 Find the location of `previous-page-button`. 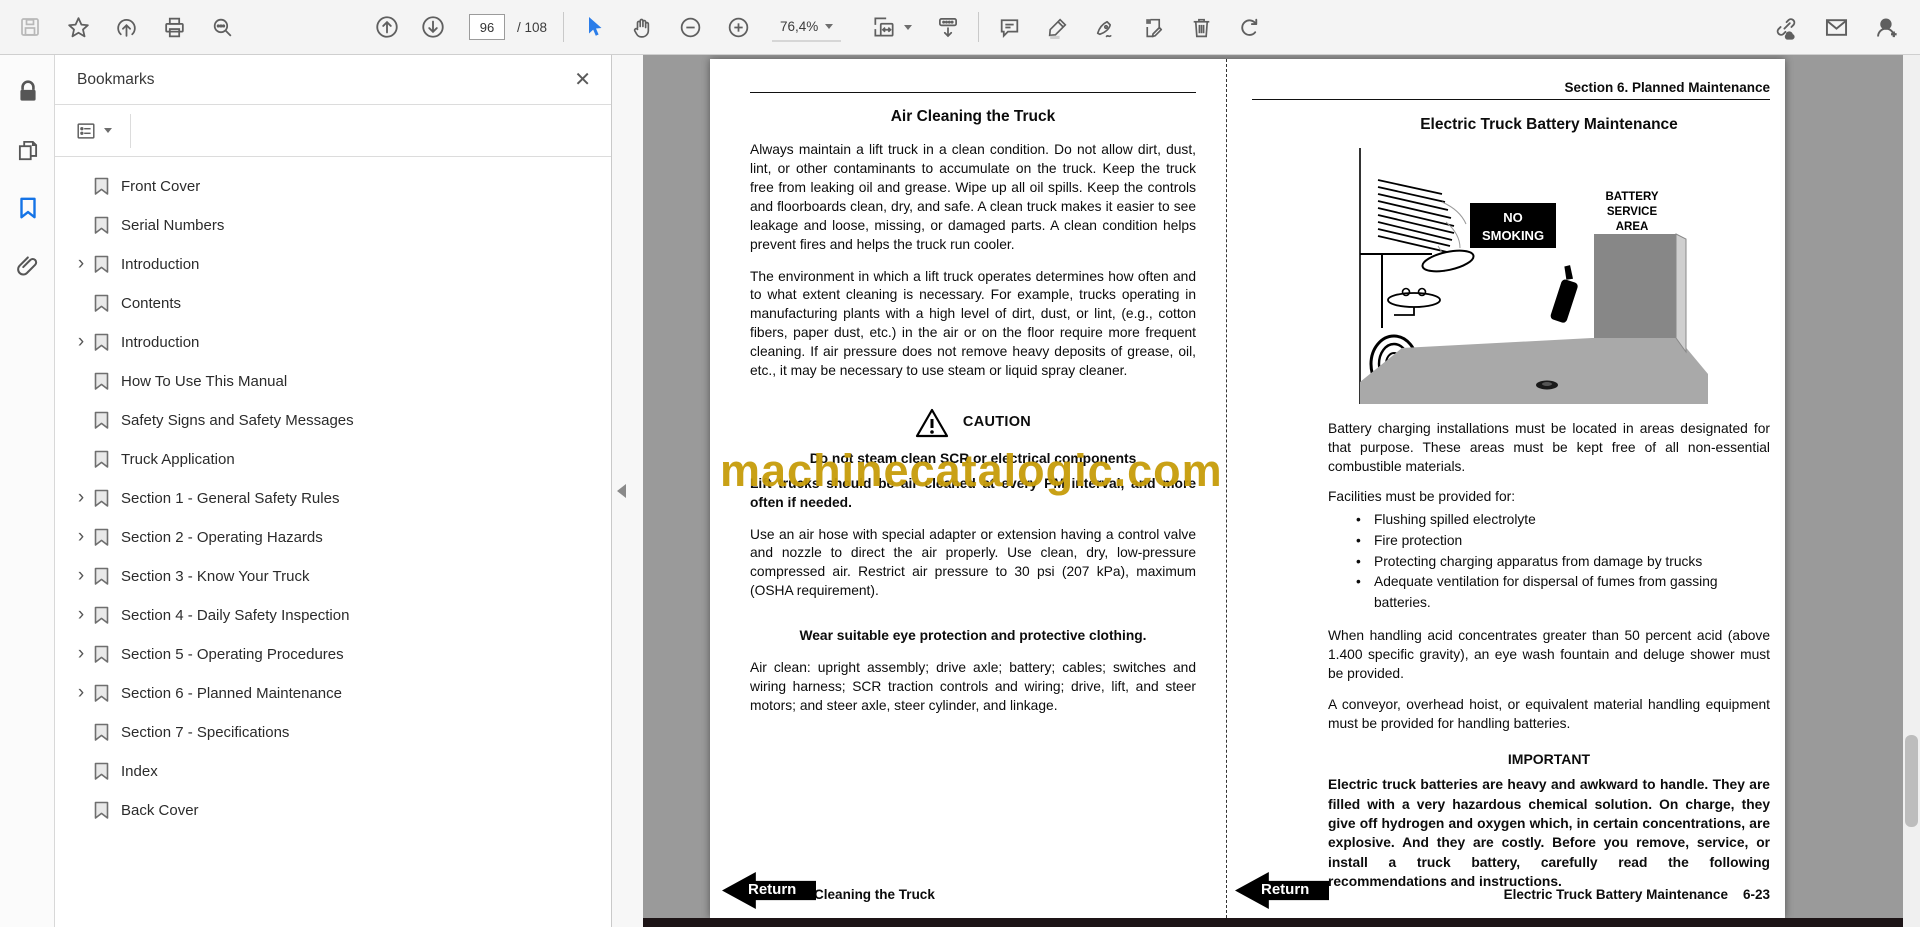

previous-page-button is located at coordinates (387, 27).